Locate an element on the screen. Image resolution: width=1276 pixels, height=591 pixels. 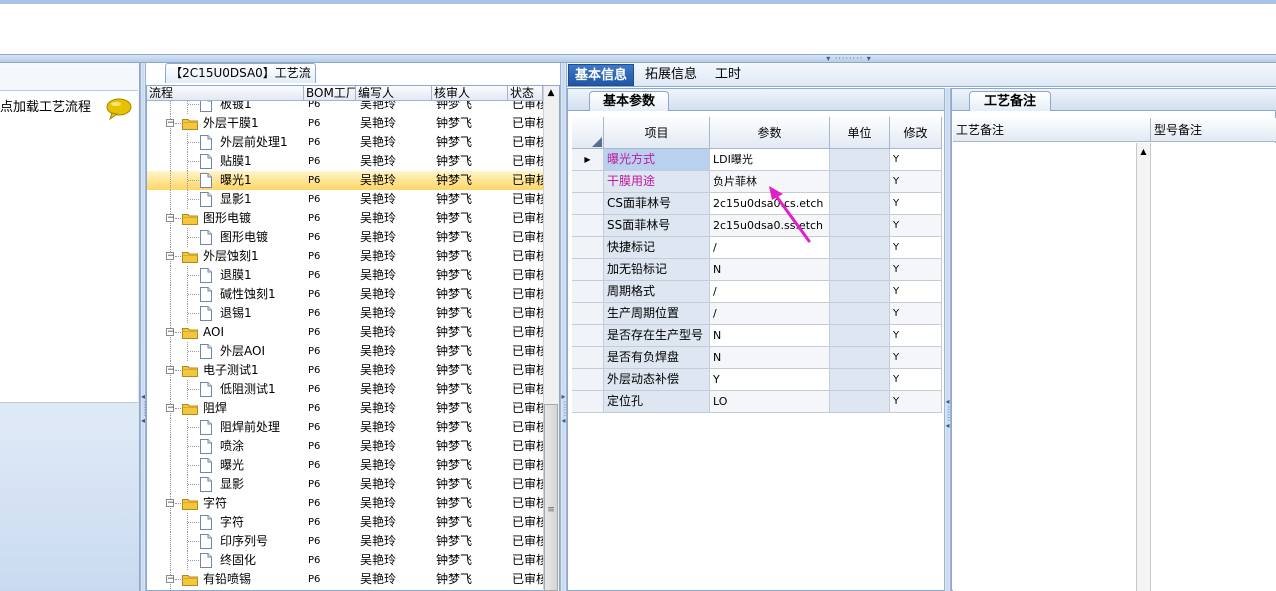
tree-node: − 图形电镀 is located at coordinates (225, 218).